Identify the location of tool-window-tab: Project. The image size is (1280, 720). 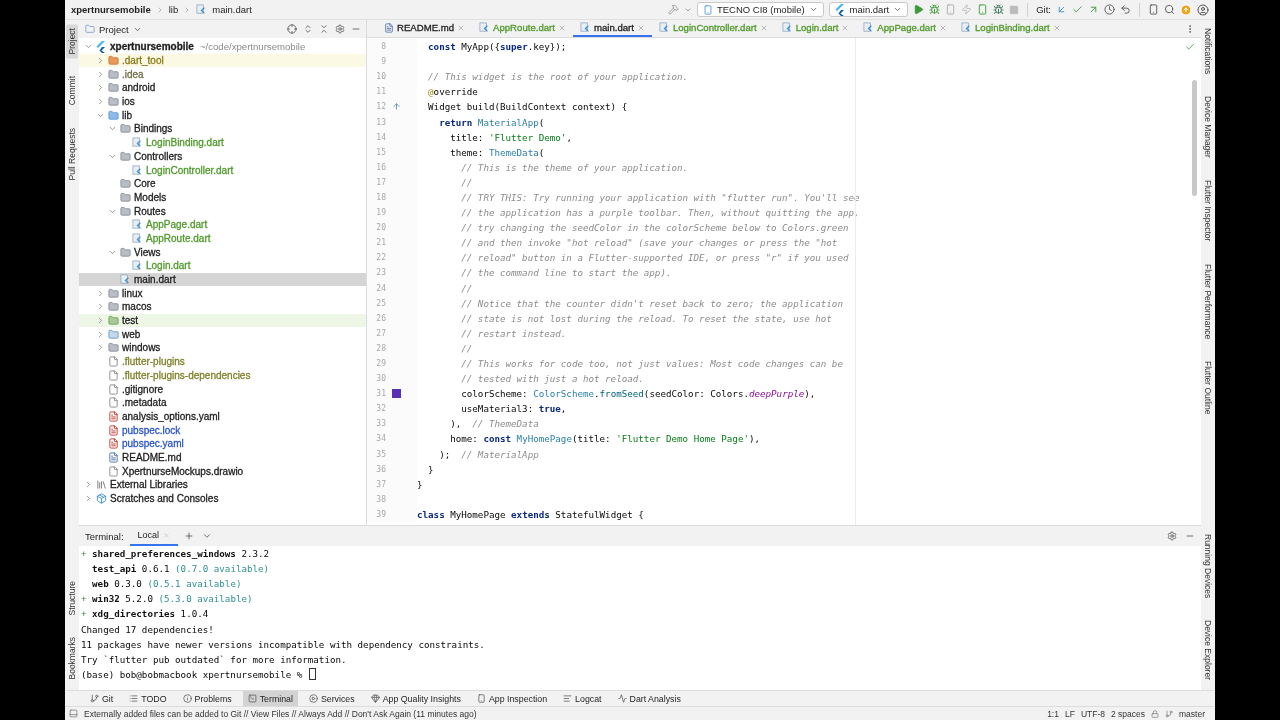
(72, 41).